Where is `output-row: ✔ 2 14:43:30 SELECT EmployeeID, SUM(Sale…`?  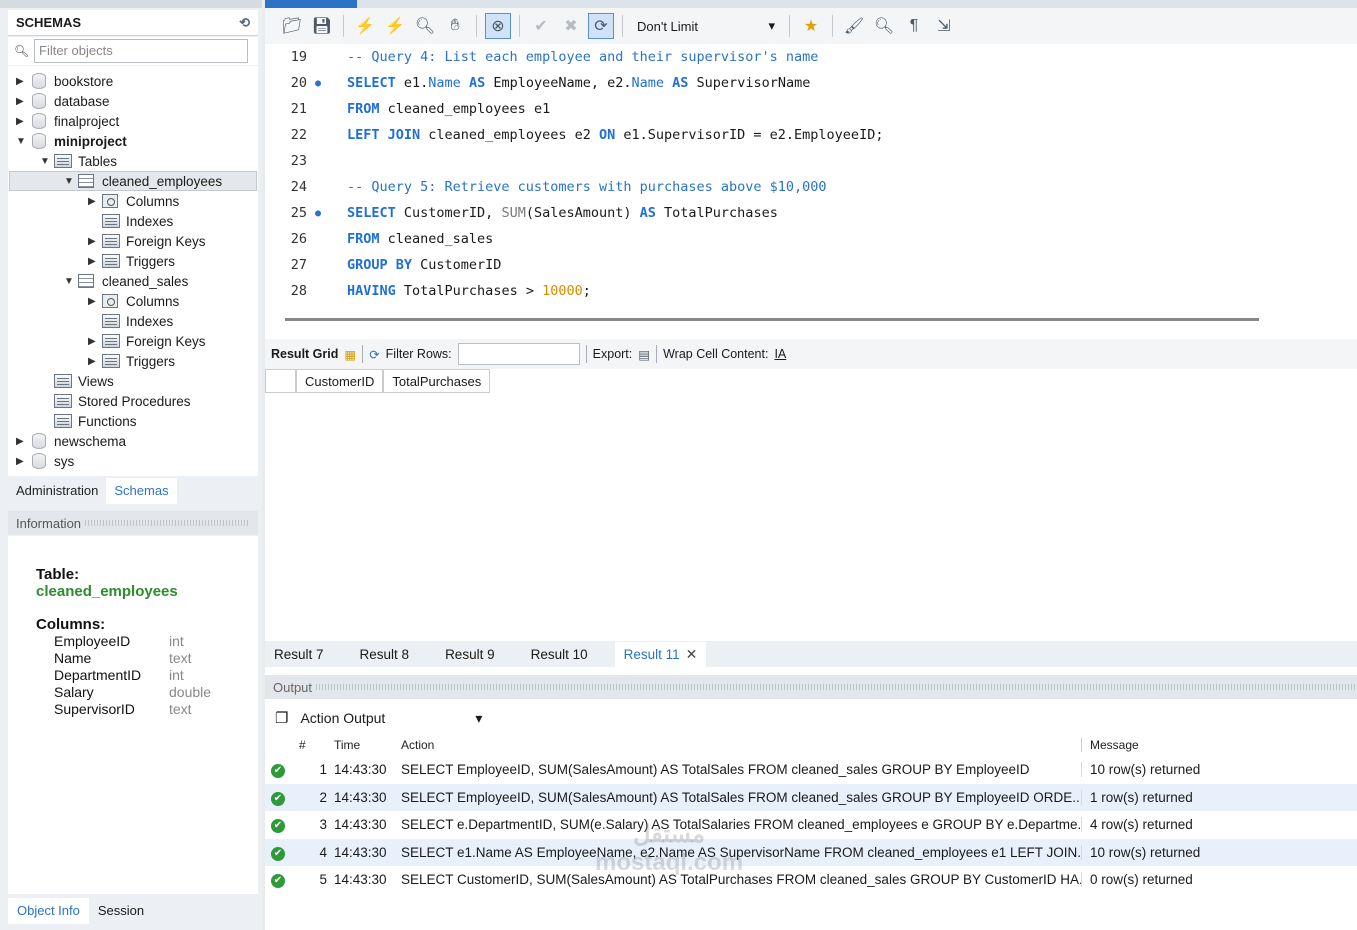
output-row: ✔ 2 14:43:30 SELECT EmployeeID, SUM(Sale… is located at coordinates (811, 797).